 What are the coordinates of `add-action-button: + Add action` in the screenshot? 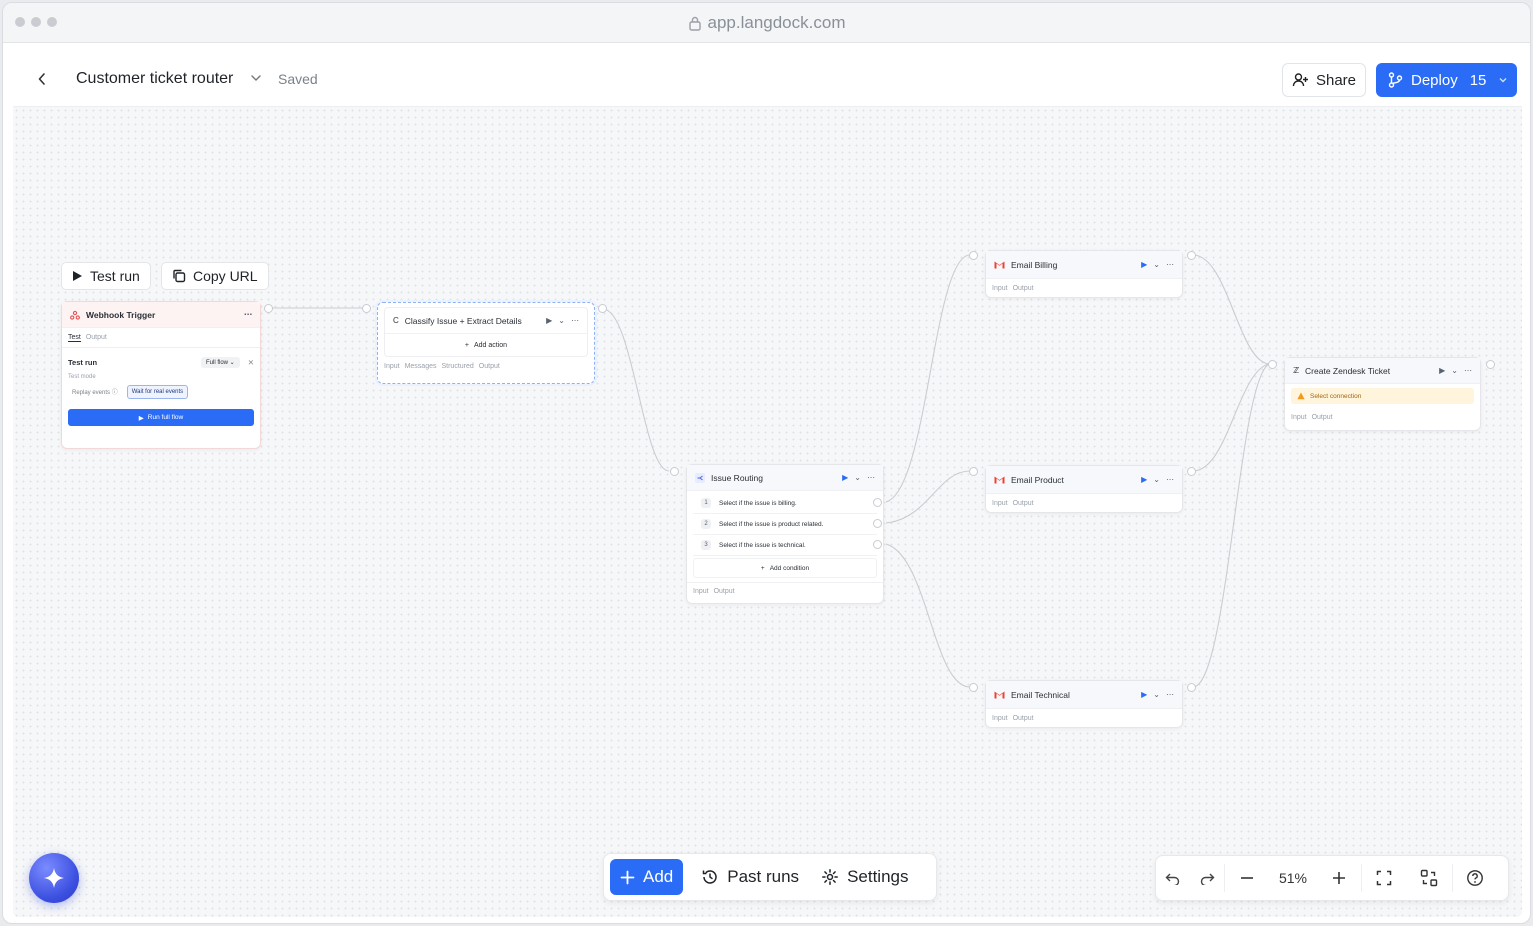 It's located at (486, 345).